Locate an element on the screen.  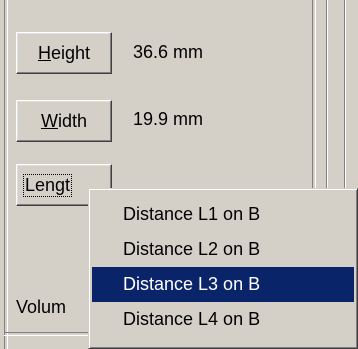
menu-item-distance-l1: Distance L1 on B is located at coordinates (223, 214).